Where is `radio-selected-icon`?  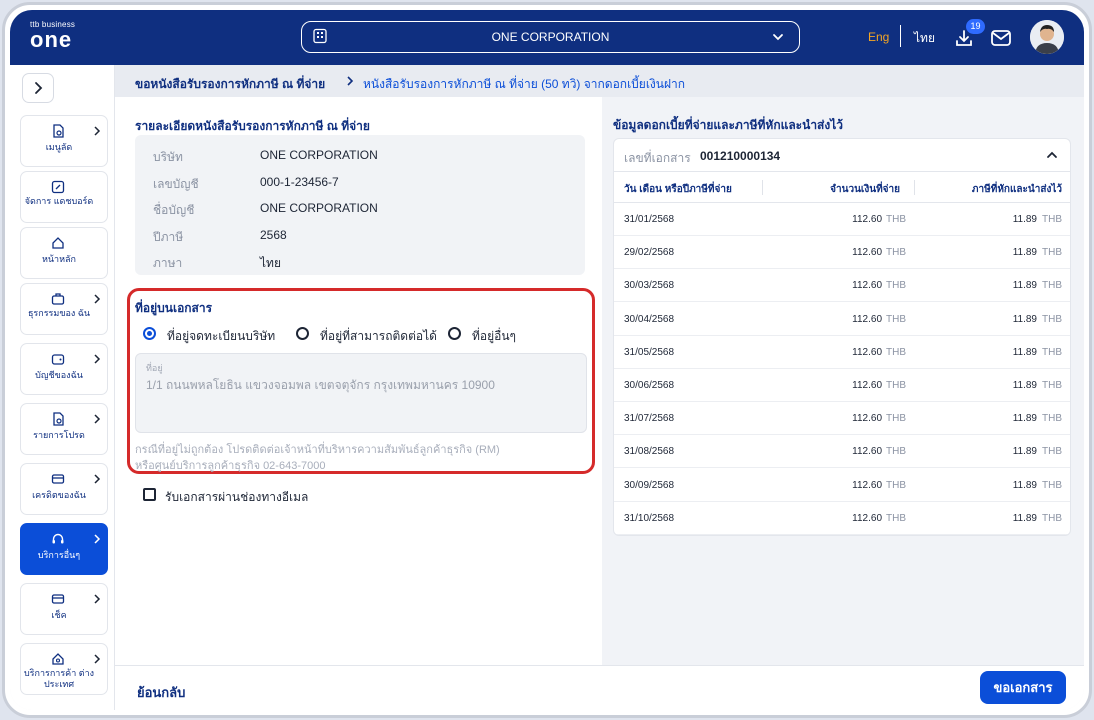 radio-selected-icon is located at coordinates (149, 333).